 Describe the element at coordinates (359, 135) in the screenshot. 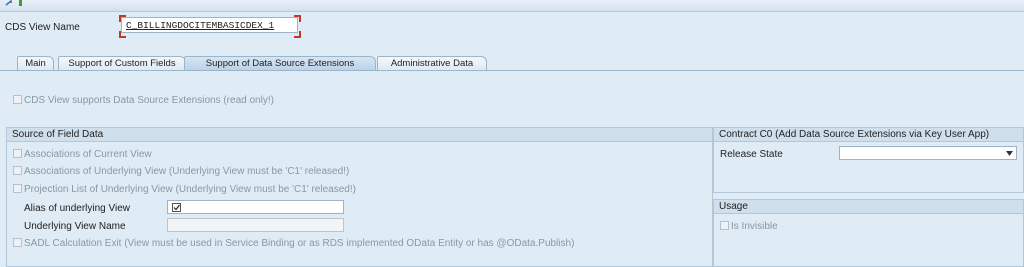

I see `source-group-title: Source of Field Data` at that location.